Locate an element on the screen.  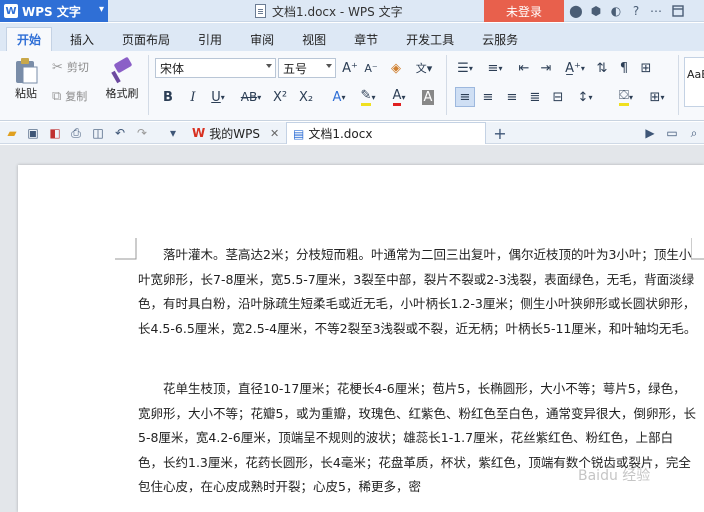
align-left-icon: ≡ is located at coordinates (465, 97).